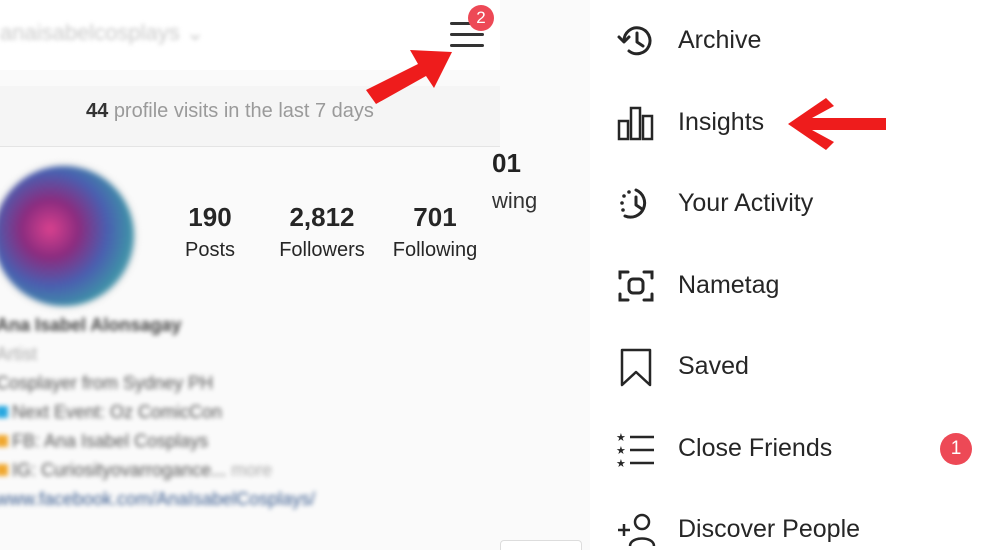 This screenshot has width=1000, height=559. What do you see at coordinates (251, 470) in the screenshot?
I see `bio-more-link: more` at bounding box center [251, 470].